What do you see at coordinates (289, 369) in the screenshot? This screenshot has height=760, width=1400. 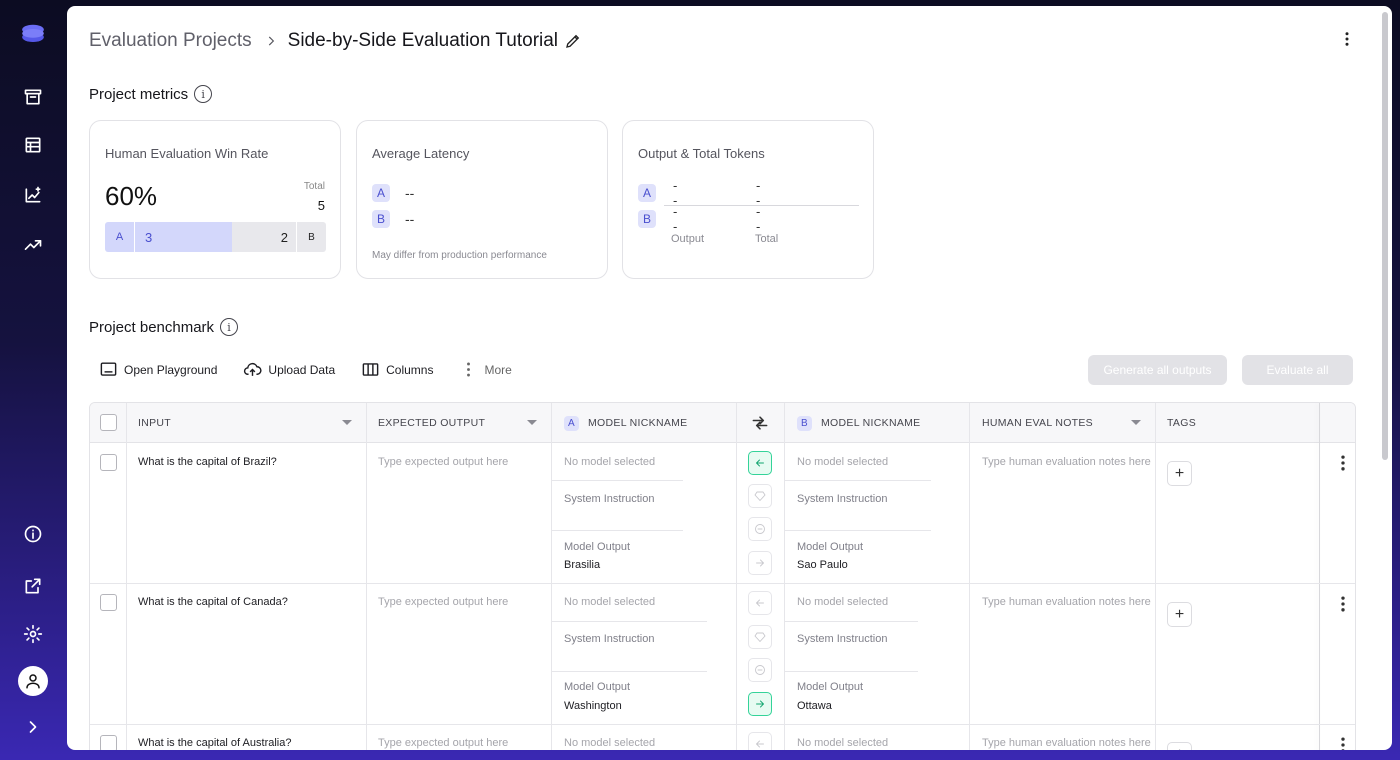 I see `upload-data-button: Upload Data` at bounding box center [289, 369].